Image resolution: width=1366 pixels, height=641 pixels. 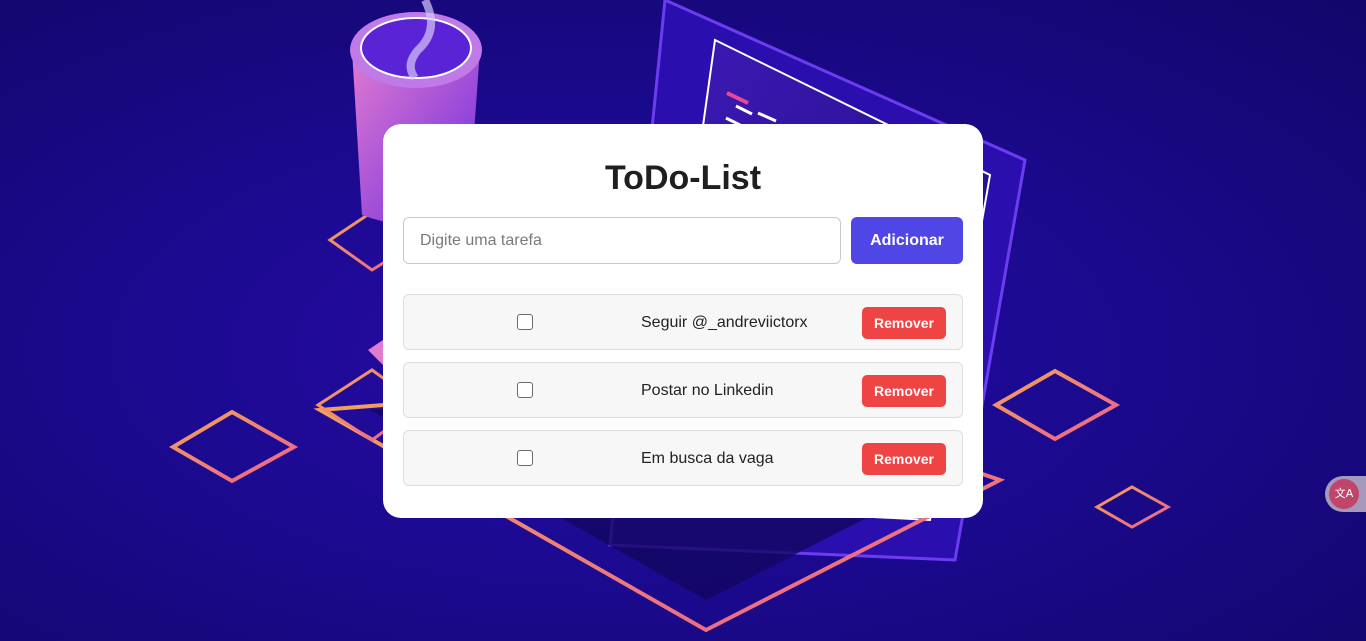 I want to click on task-item: Em busca da vaga Remover, so click(x=683, y=458).